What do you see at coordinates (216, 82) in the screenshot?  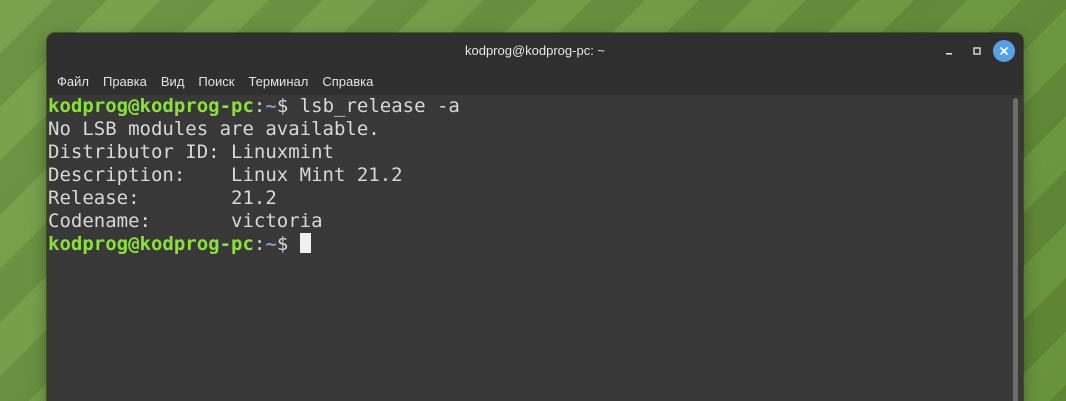 I see `menu-search: Поиск` at bounding box center [216, 82].